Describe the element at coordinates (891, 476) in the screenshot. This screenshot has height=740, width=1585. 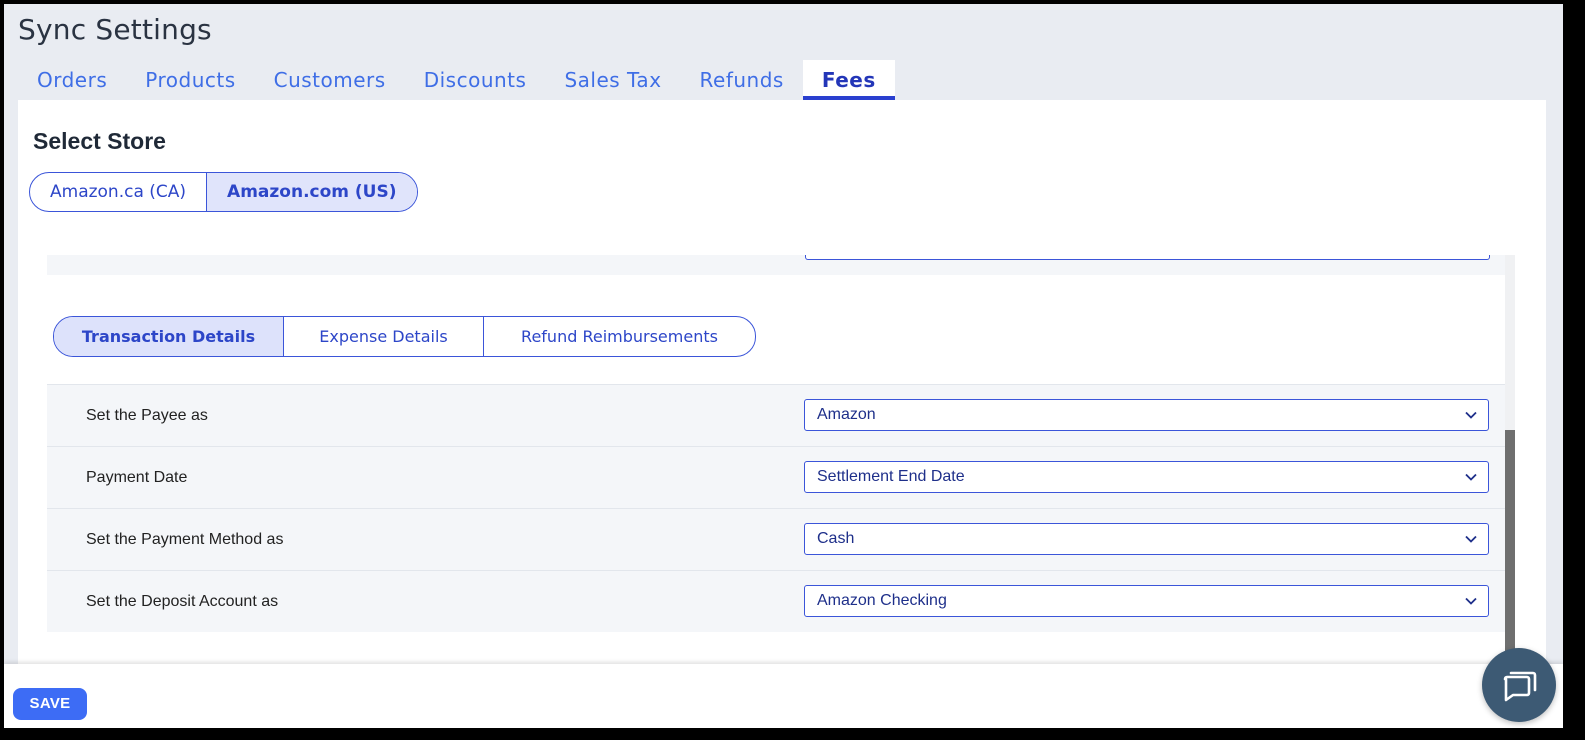
I see `select-value: Settlement End Date` at that location.